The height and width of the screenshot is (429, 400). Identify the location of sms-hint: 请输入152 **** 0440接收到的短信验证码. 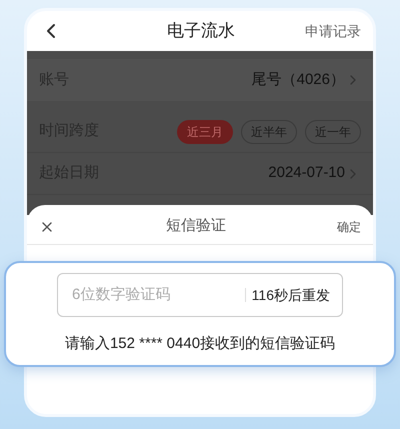
(200, 344).